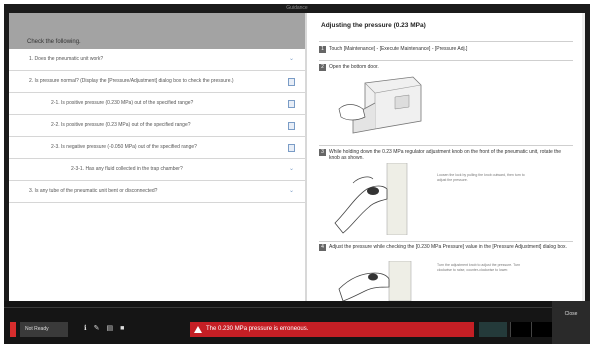 The image size is (594, 351). Describe the element at coordinates (493, 329) in the screenshot. I see `status-button` at that location.